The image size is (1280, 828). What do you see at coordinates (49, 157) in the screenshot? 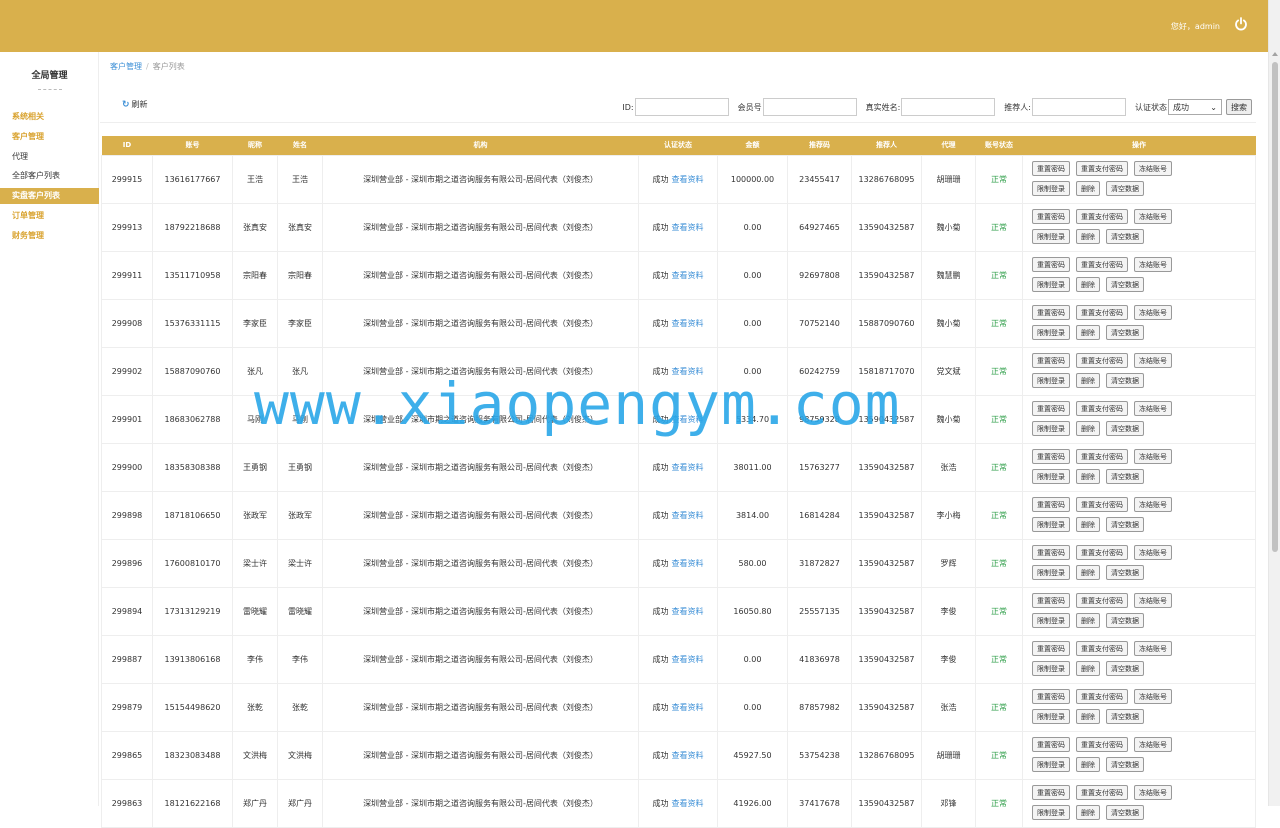
I see `sidebar-item: 代理` at bounding box center [49, 157].